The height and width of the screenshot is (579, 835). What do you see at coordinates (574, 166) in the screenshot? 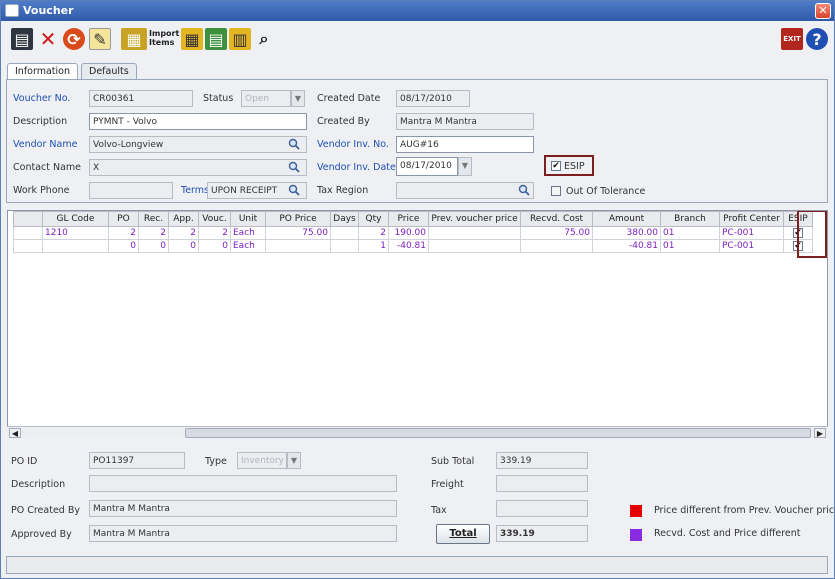
I see `esip-label: ESIP` at bounding box center [574, 166].